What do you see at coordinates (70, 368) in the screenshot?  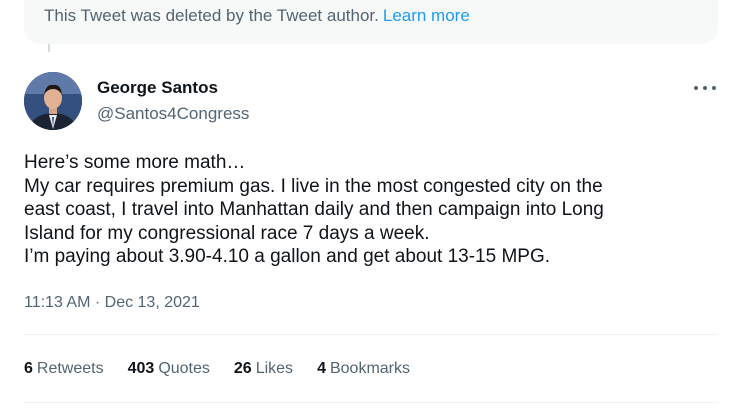 I see `retweets-label: Retweets` at bounding box center [70, 368].